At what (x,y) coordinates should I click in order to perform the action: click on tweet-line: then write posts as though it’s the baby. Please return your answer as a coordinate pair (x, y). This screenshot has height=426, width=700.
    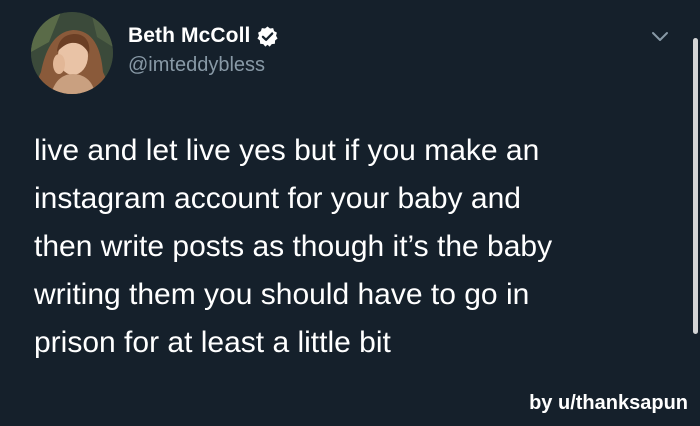
    Looking at the image, I should click on (293, 246).